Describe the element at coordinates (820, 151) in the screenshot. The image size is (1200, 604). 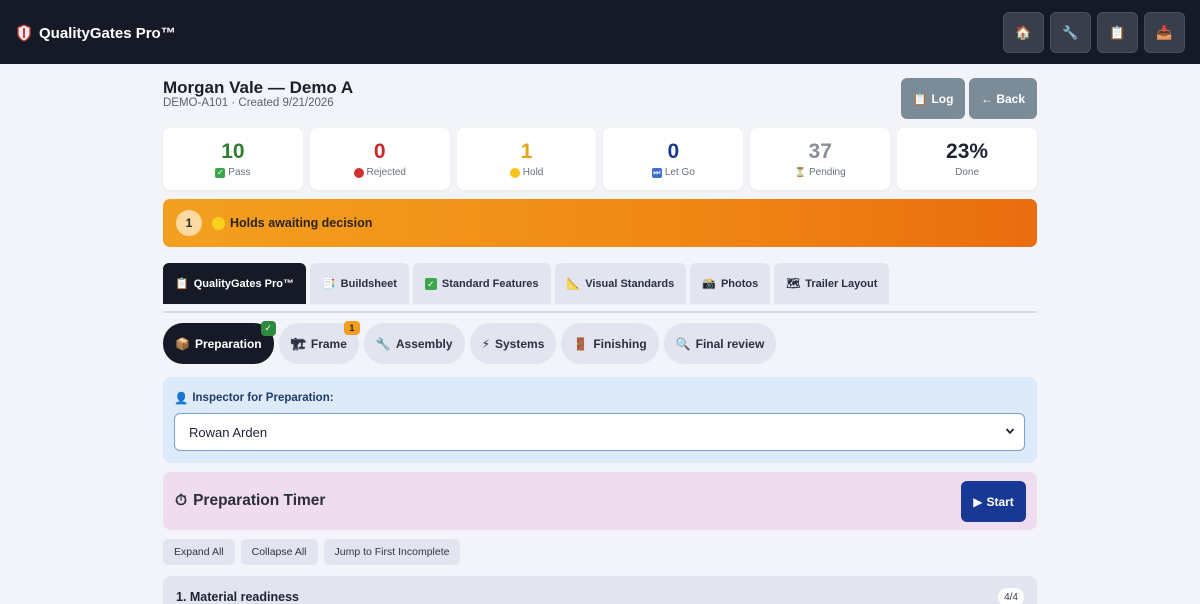
I see `stat-value: 37` at that location.